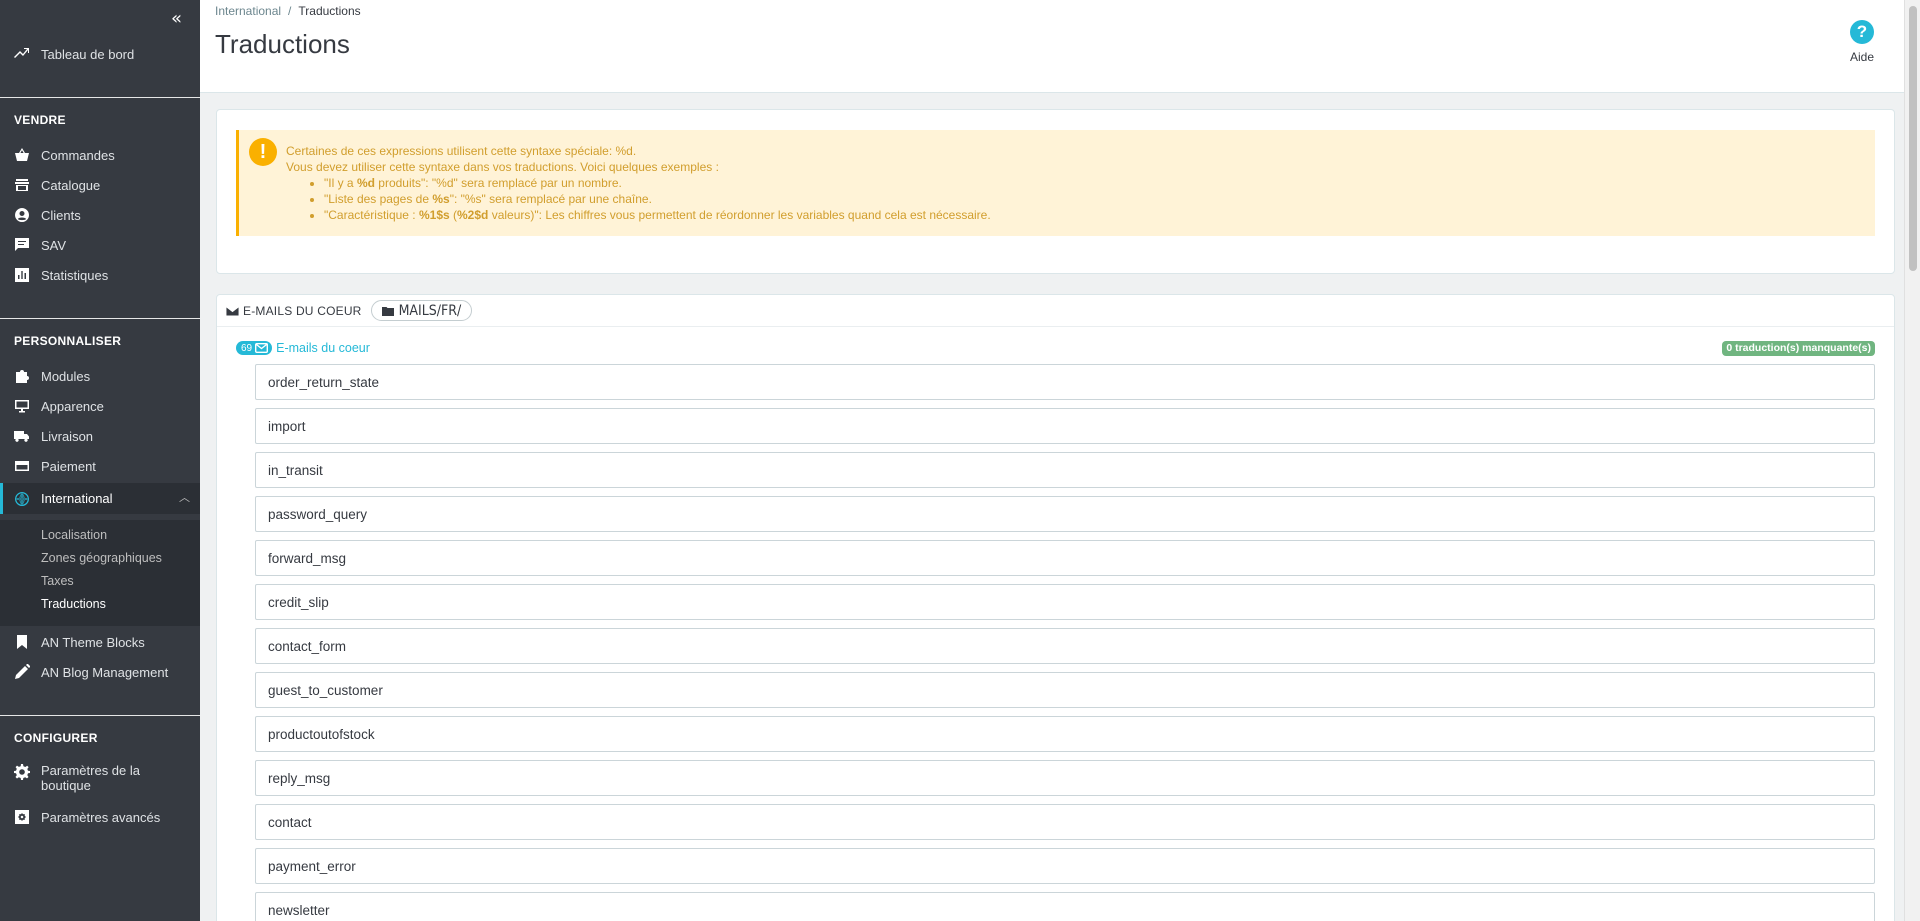 The image size is (1920, 921). Describe the element at coordinates (72, 406) in the screenshot. I see `sidebar-item-label: Apparence` at that location.